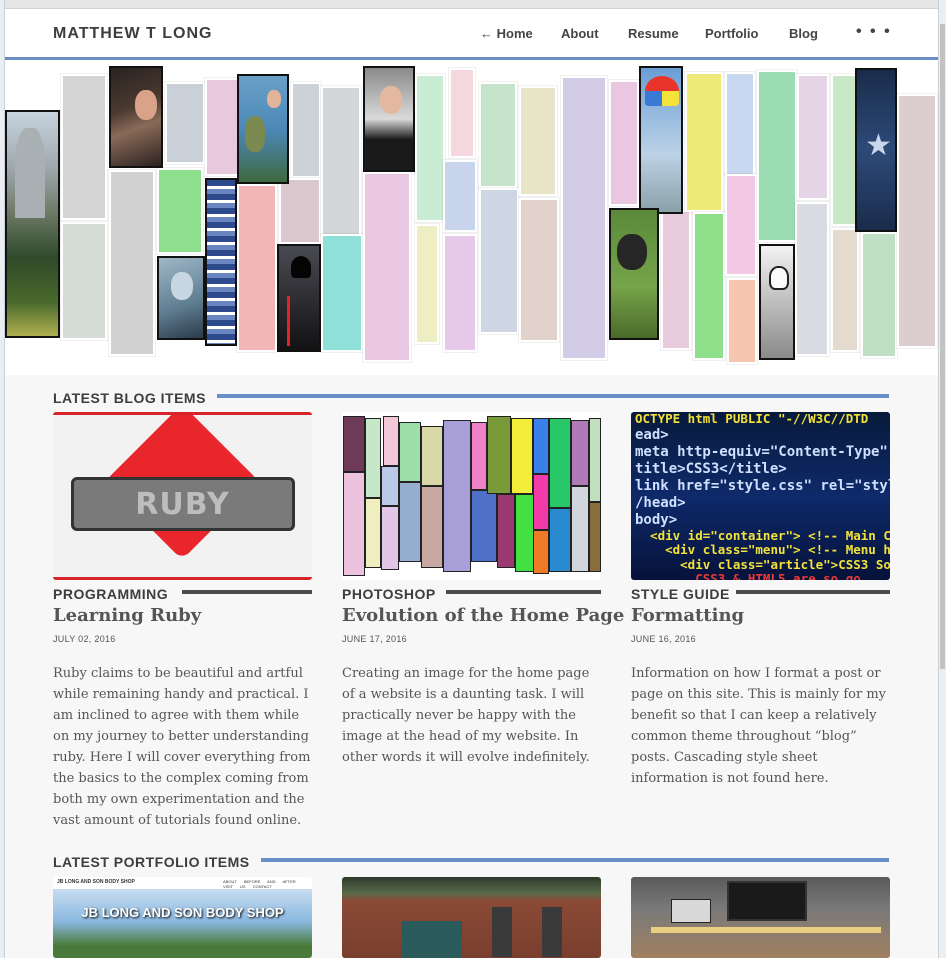 The width and height of the screenshot is (946, 958). I want to click on stormtrooper-photo, so click(777, 302).